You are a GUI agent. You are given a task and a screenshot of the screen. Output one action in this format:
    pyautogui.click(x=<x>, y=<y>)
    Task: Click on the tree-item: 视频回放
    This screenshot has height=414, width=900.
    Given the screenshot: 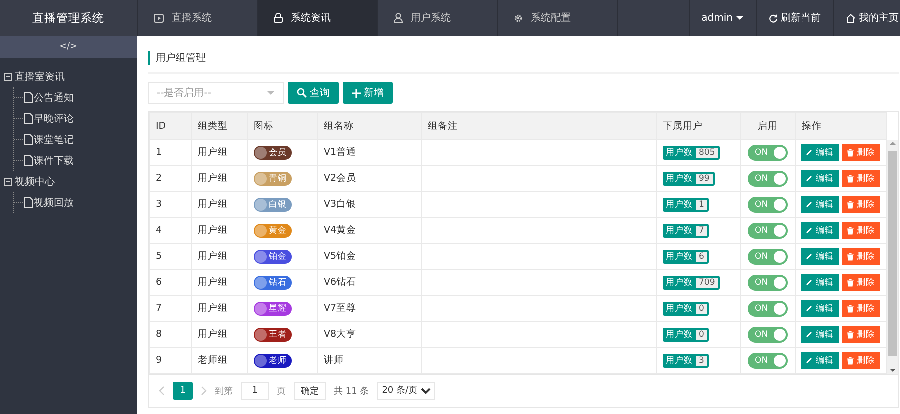 What is the action you would take?
    pyautogui.click(x=75, y=202)
    